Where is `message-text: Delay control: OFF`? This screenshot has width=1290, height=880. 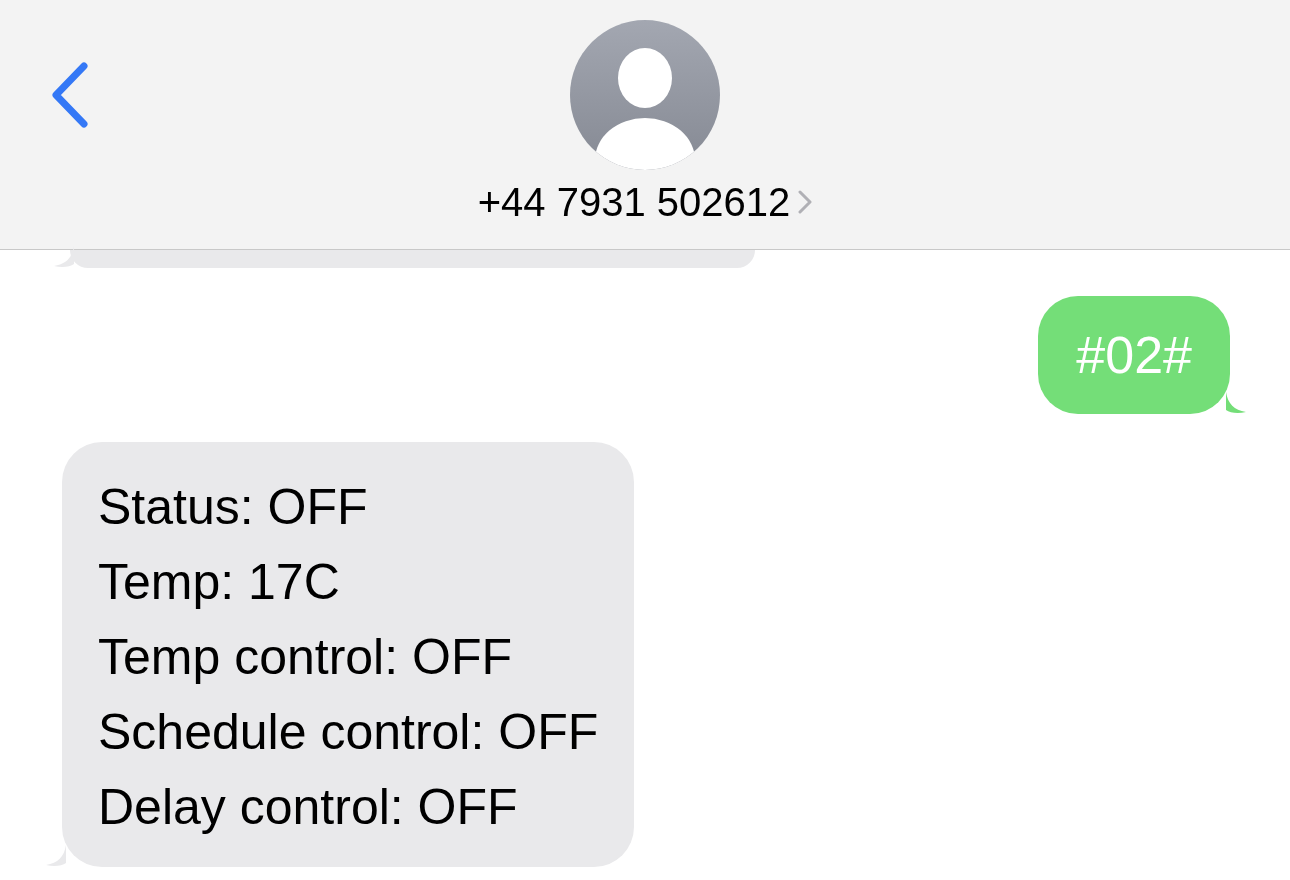
message-text: Delay control: OFF is located at coordinates (308, 807).